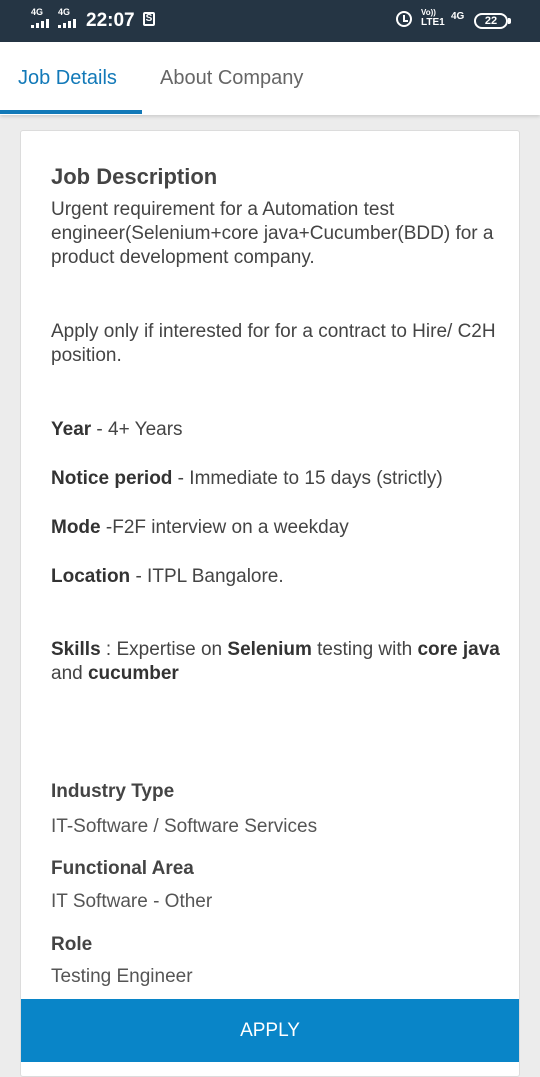  I want to click on skills-text: : Expertise on, so click(164, 649).